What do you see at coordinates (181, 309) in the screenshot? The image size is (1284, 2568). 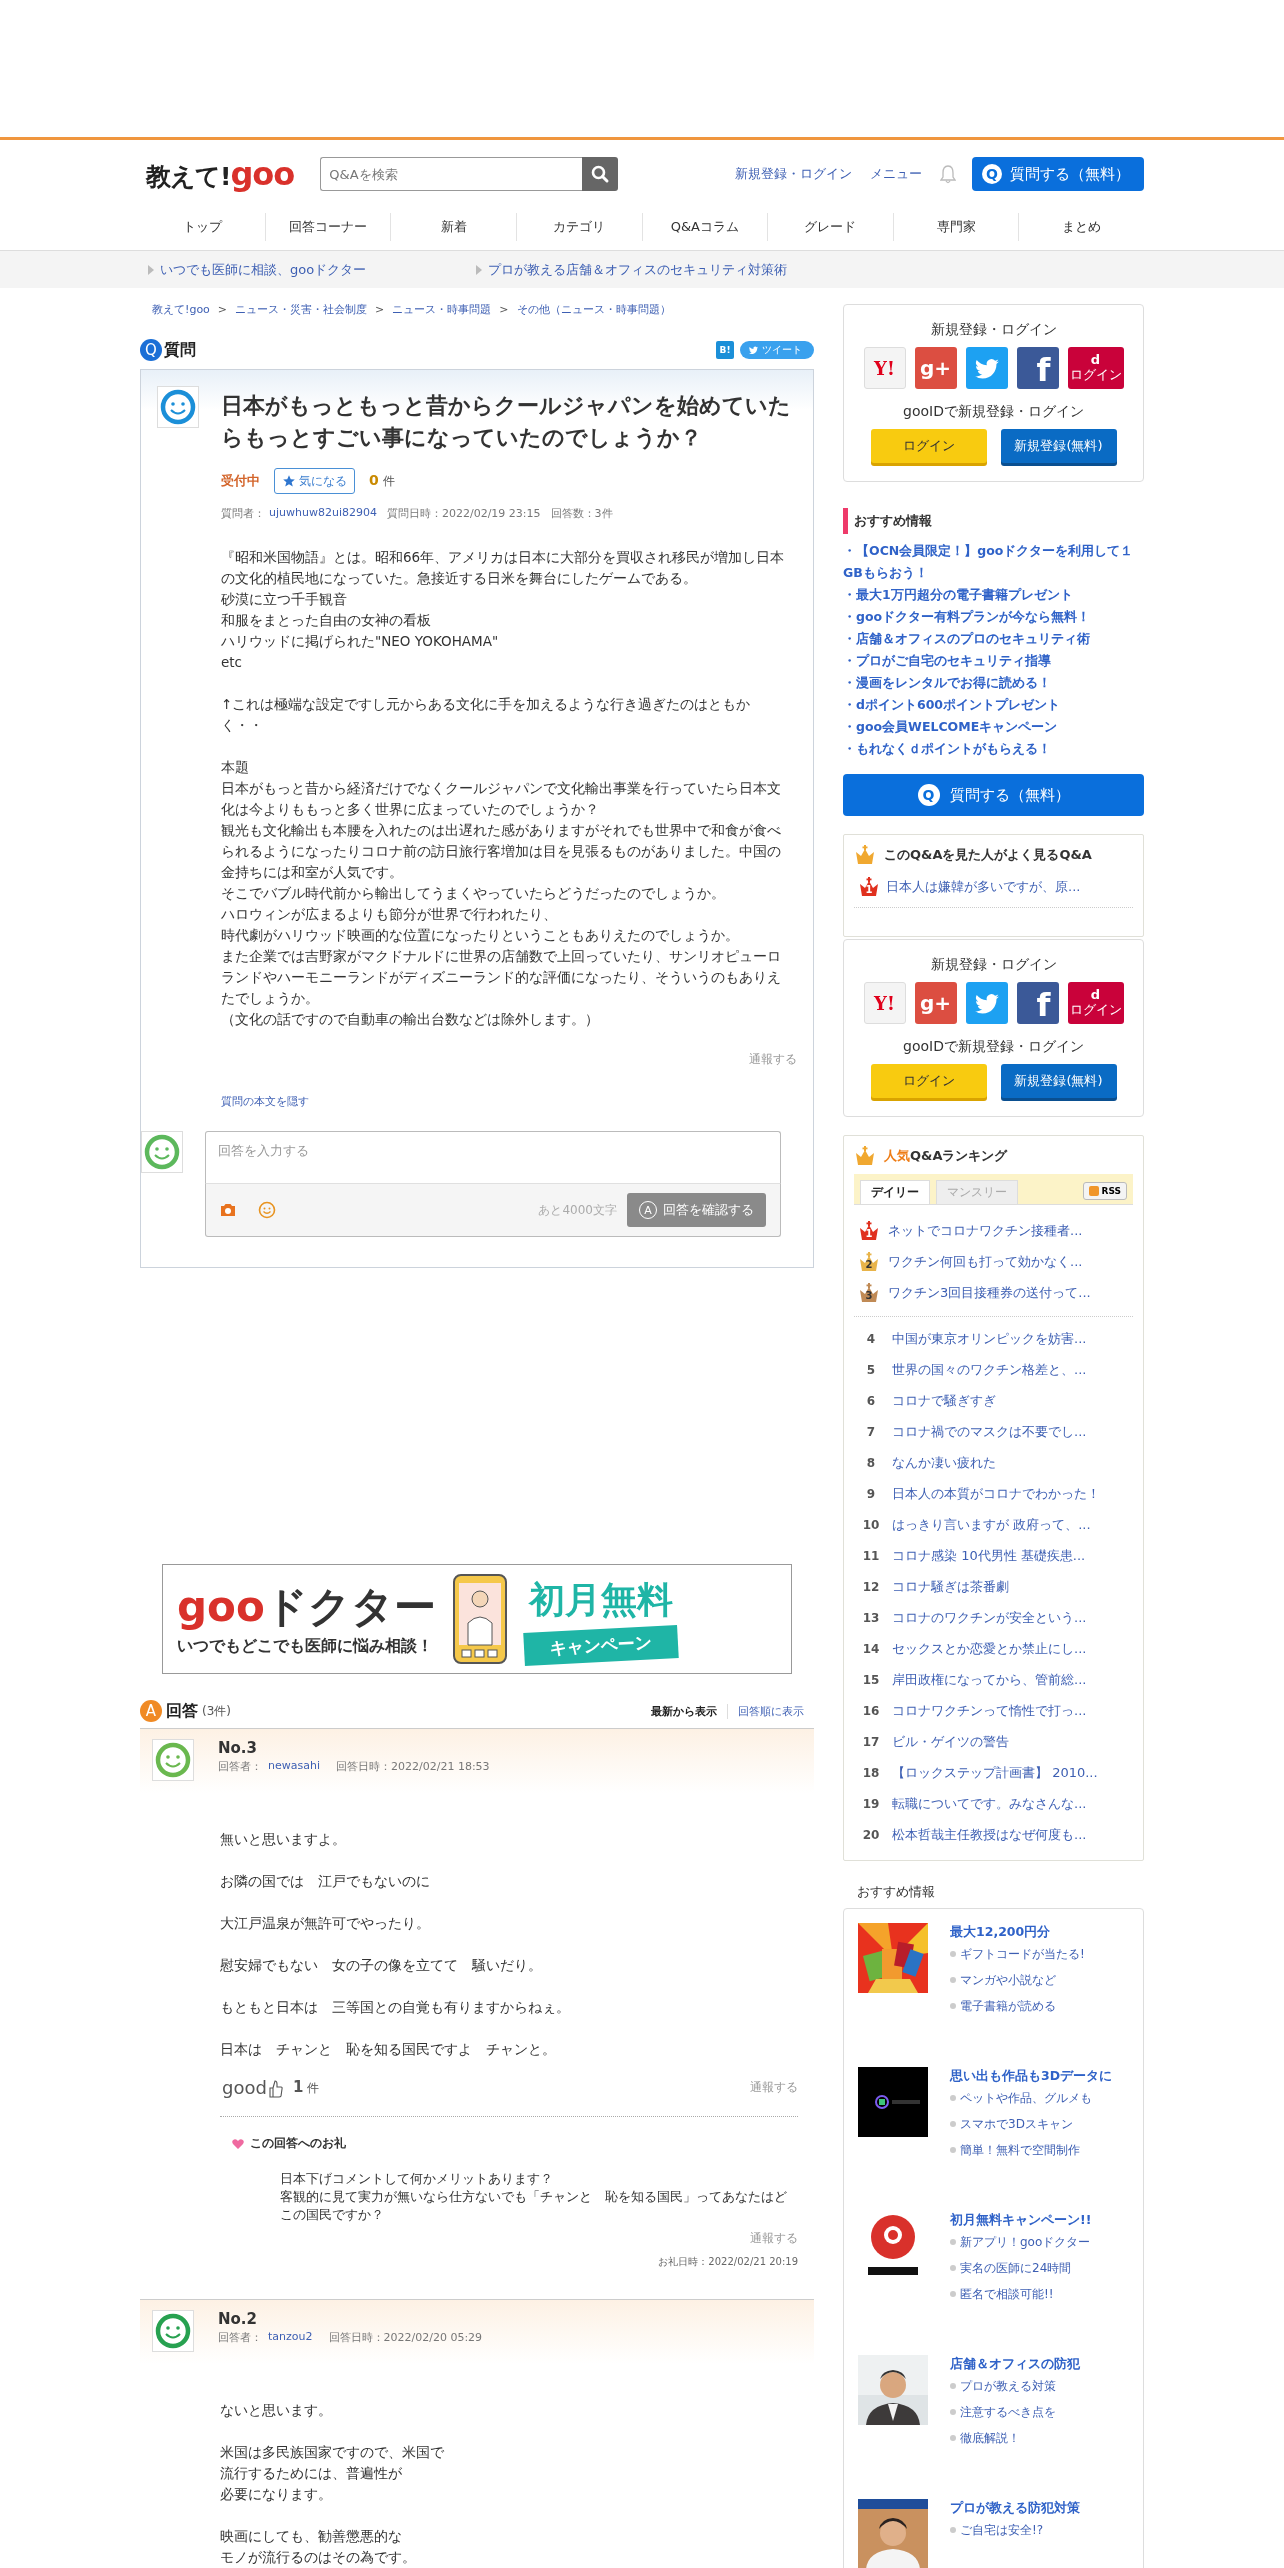 I see `breadcrumb-link: 教えて!goo` at bounding box center [181, 309].